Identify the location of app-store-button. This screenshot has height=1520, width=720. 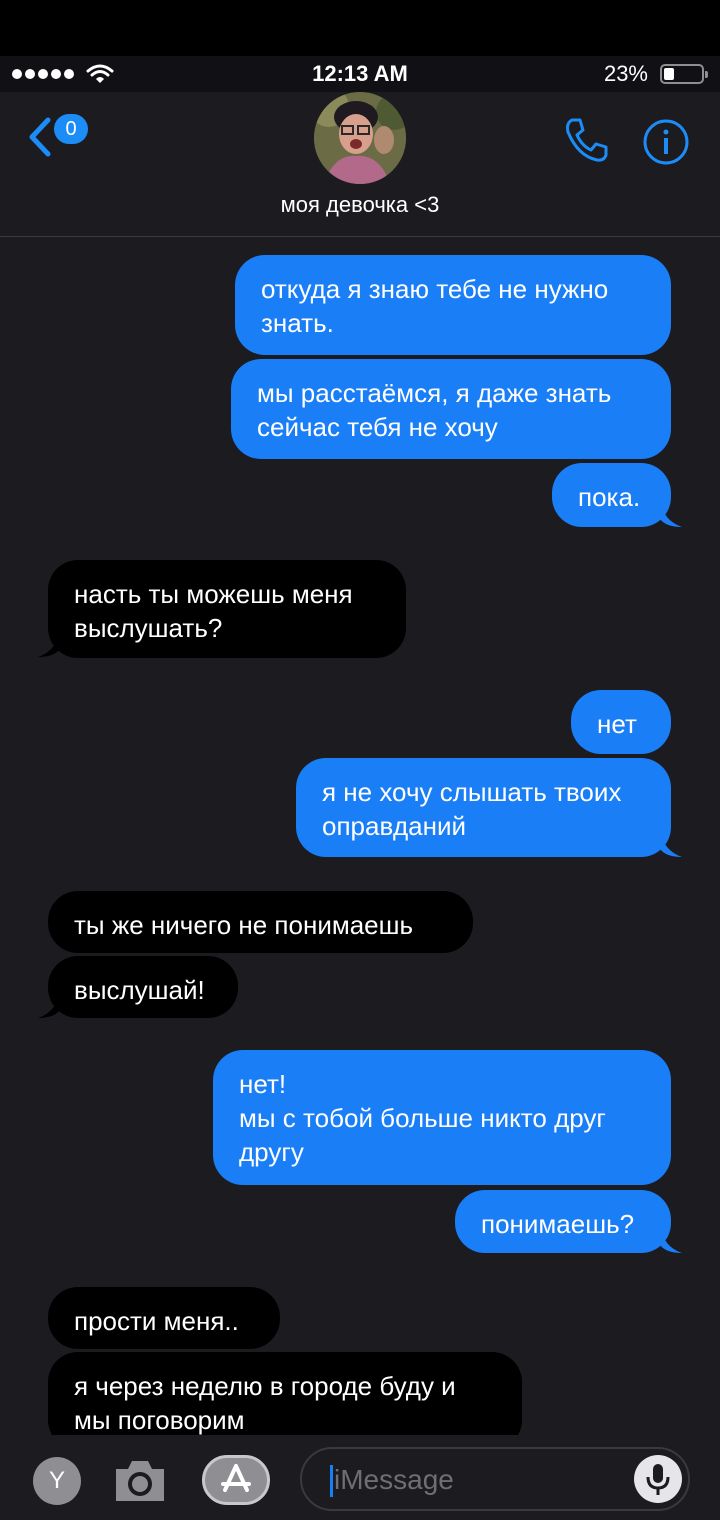
(236, 1480).